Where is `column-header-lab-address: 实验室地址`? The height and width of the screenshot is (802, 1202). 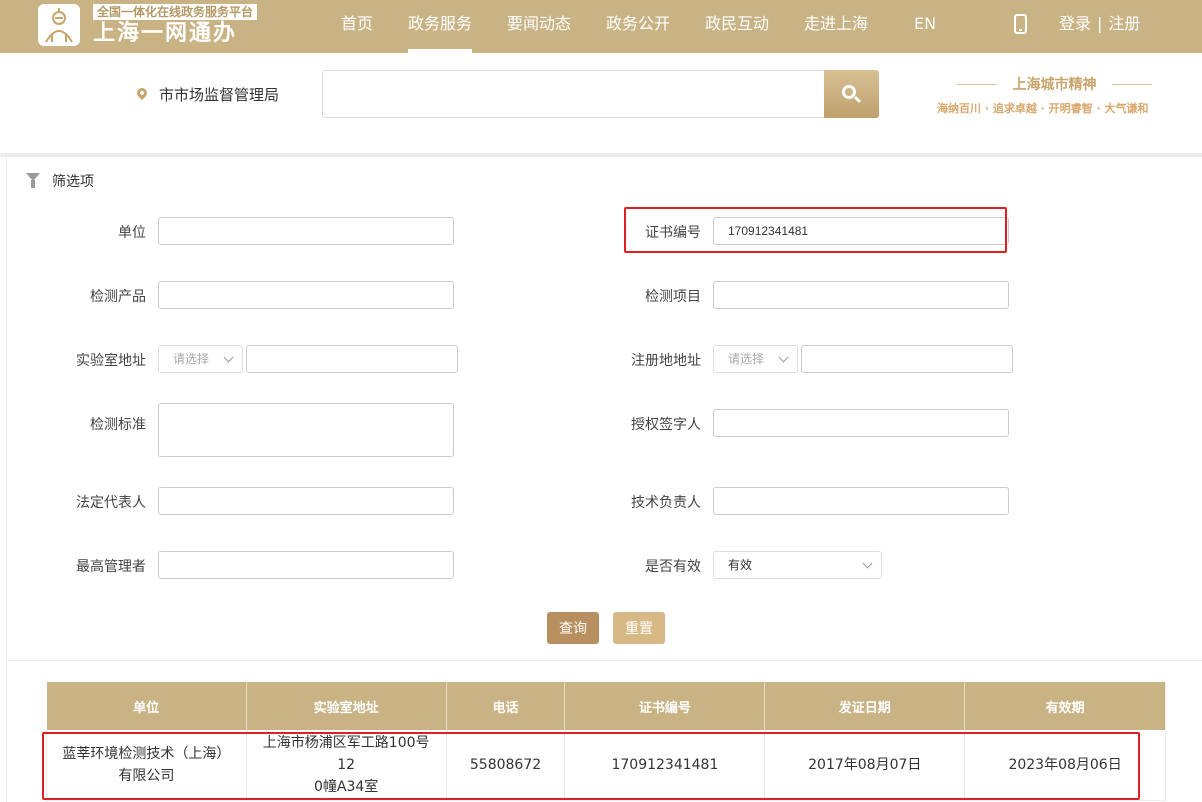
column-header-lab-address: 实验室地址 is located at coordinates (346, 706).